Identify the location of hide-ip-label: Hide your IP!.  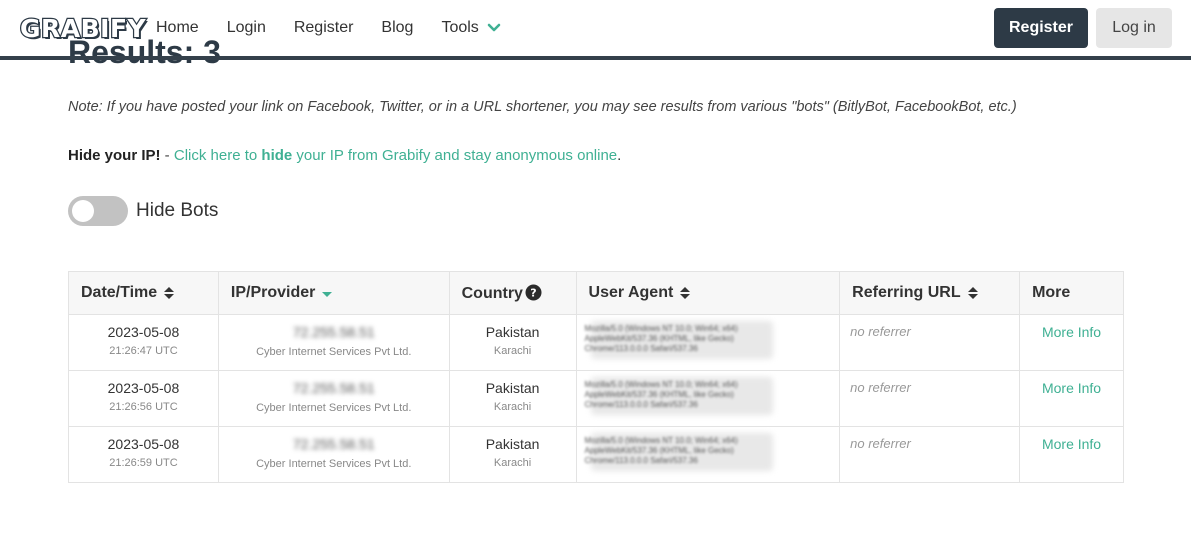
(114, 155).